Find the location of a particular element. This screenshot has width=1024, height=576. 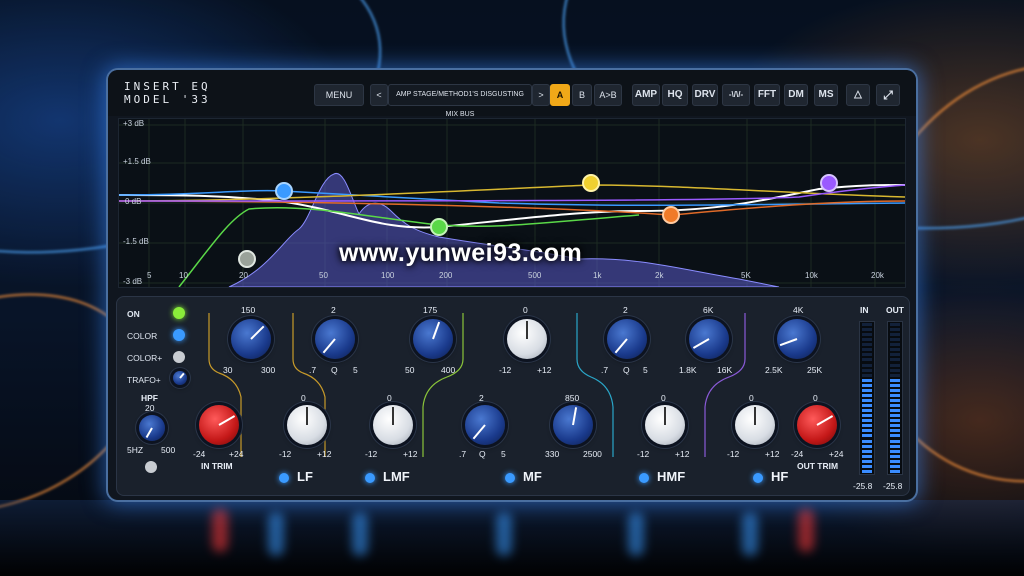

hmf-freq-knob is located at coordinates (709, 339).